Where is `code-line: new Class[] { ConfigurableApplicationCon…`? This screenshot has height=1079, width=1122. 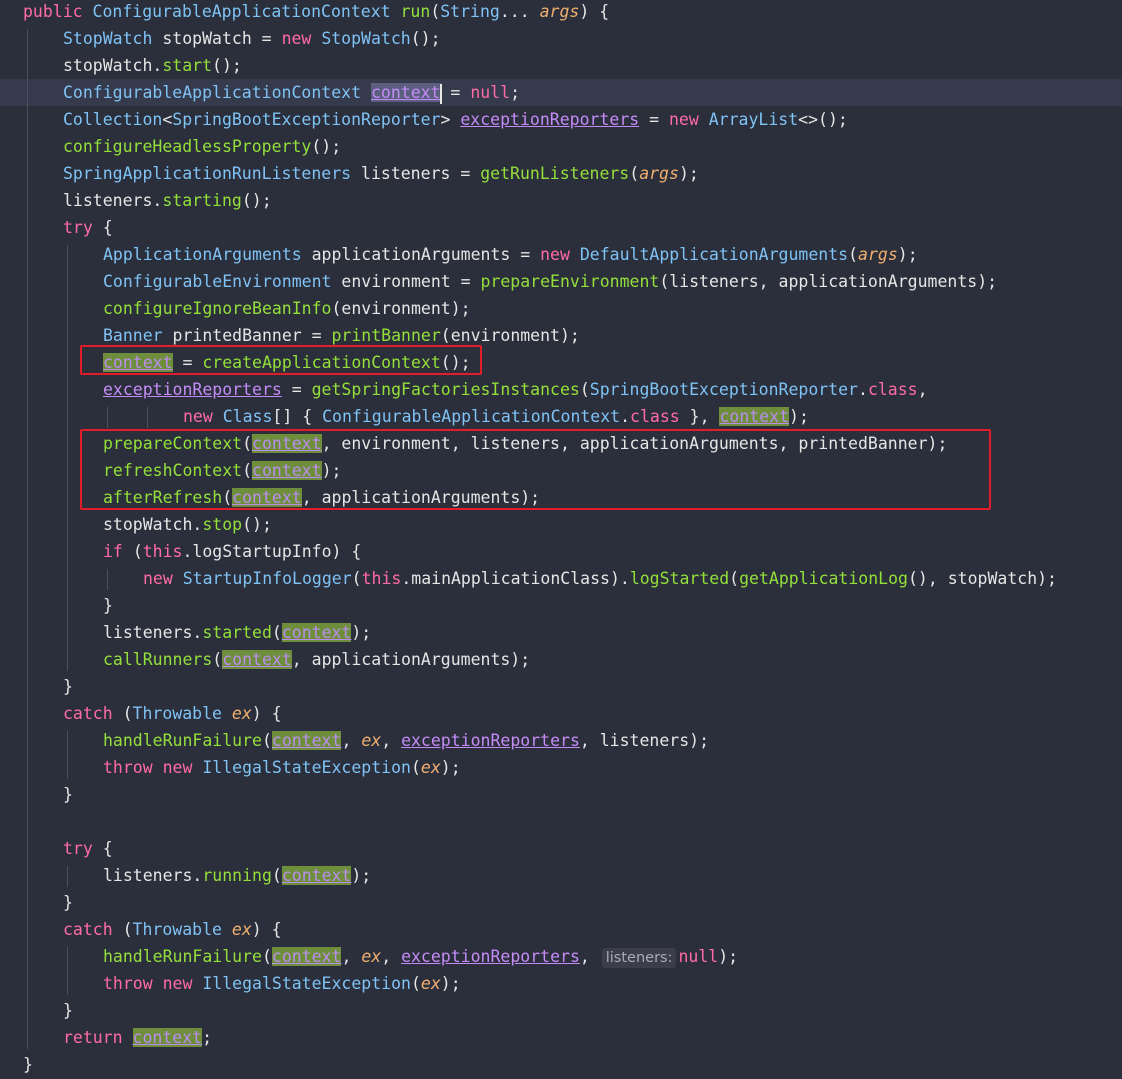
code-line: new Class[] { ConfigurableApplicationCon… is located at coordinates (561, 416).